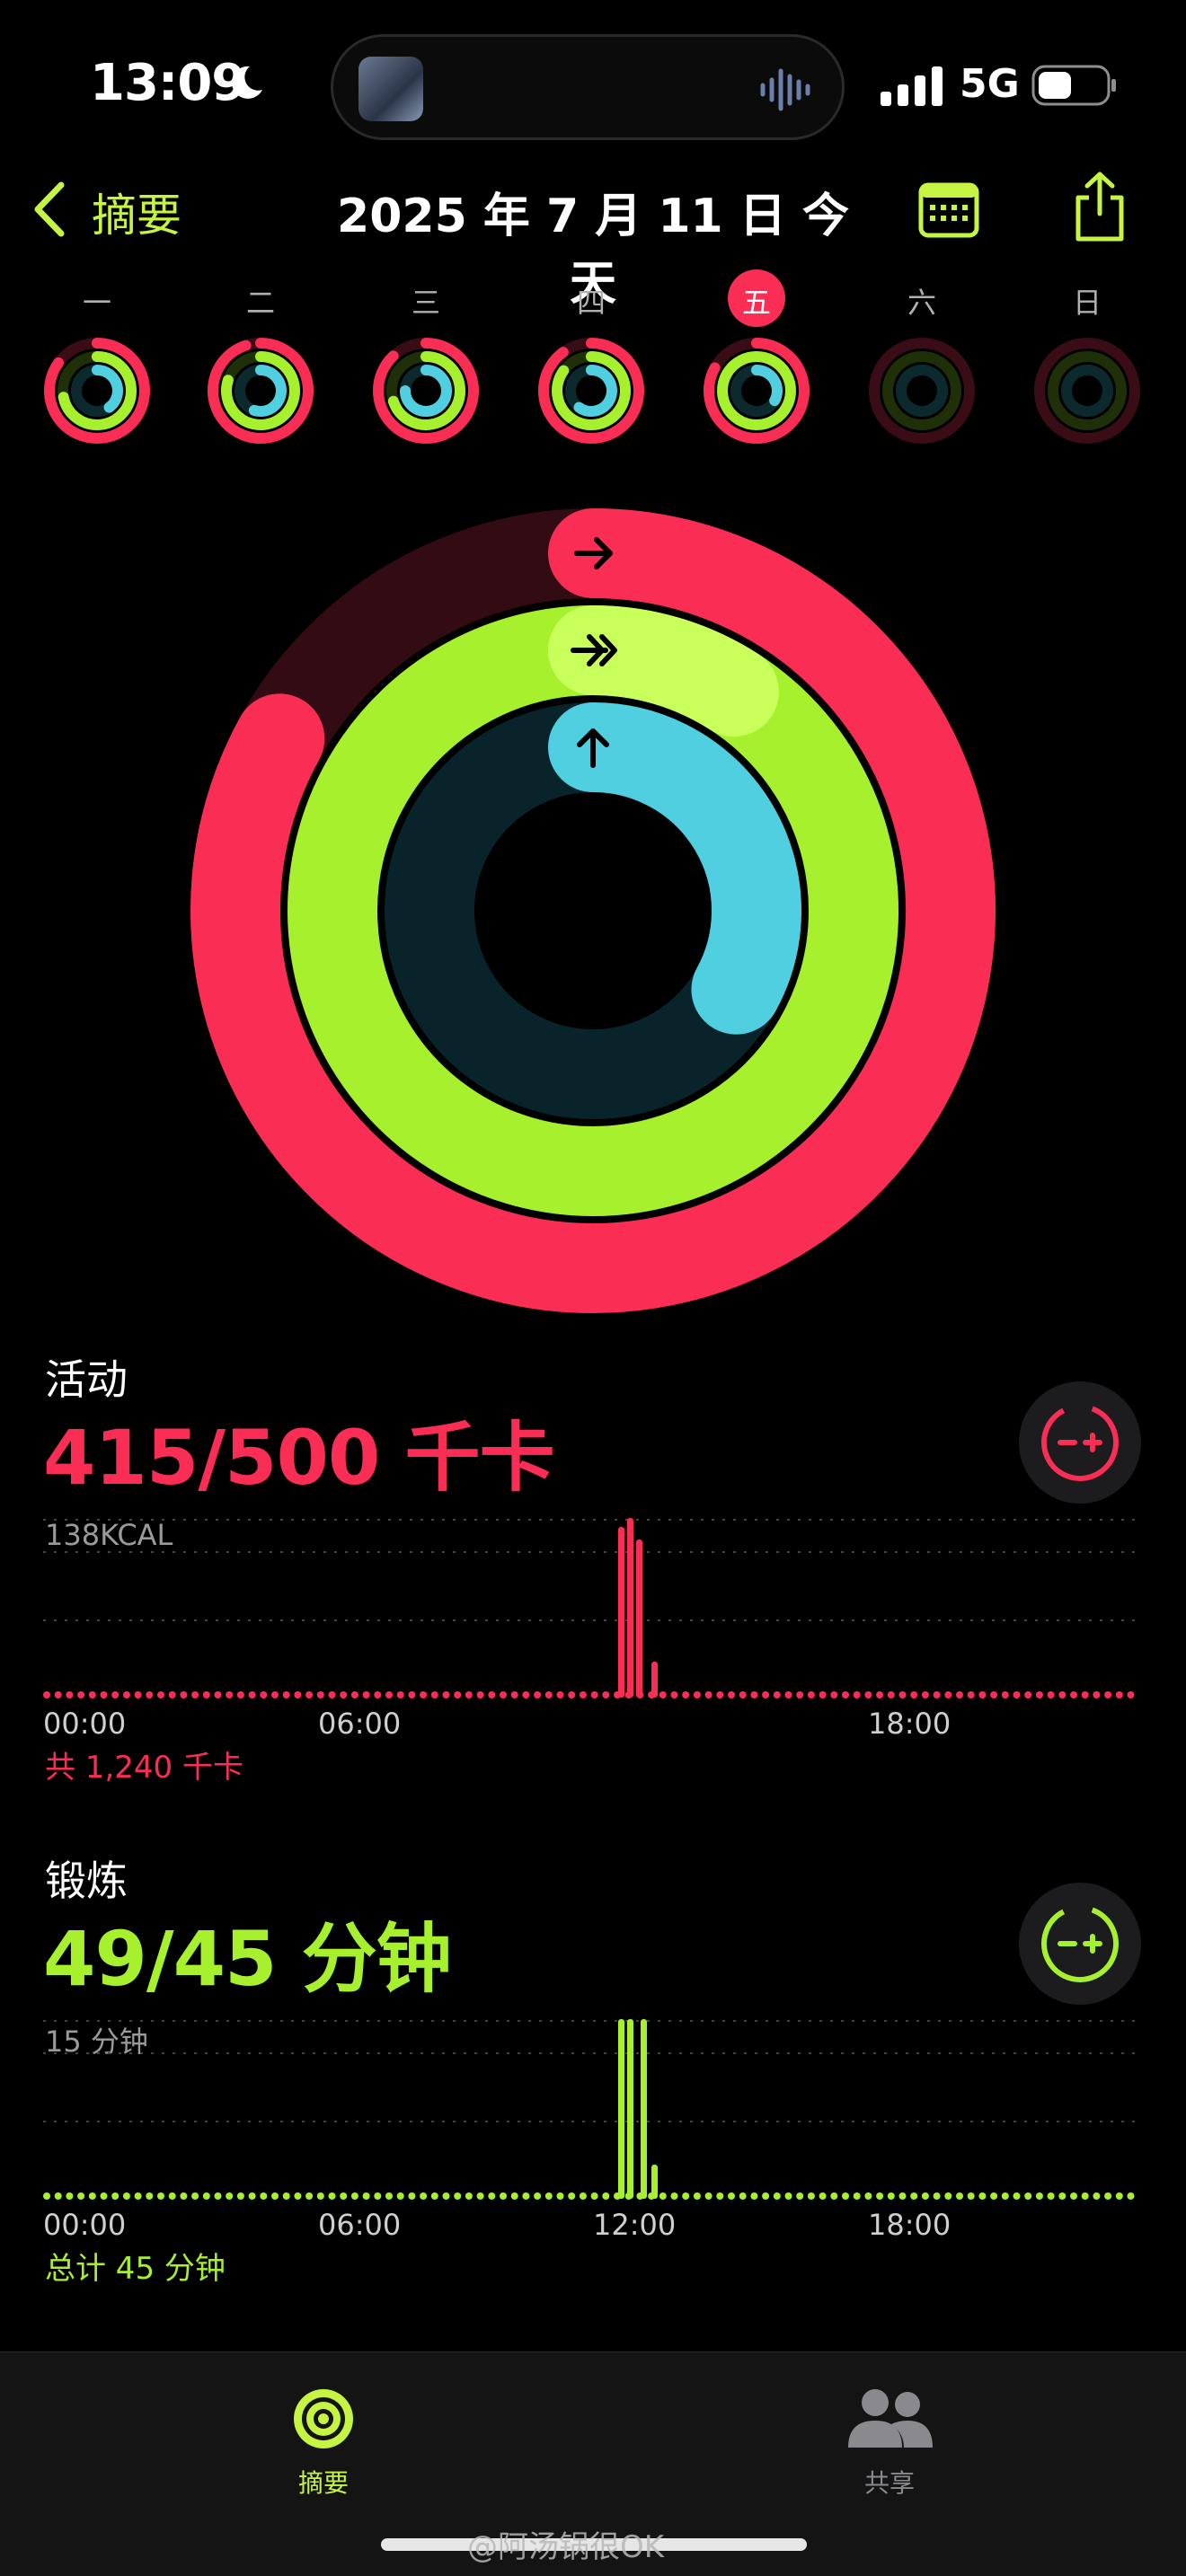 The width and height of the screenshot is (1186, 2576). What do you see at coordinates (912, 86) in the screenshot?
I see `signal-bars-icon` at bounding box center [912, 86].